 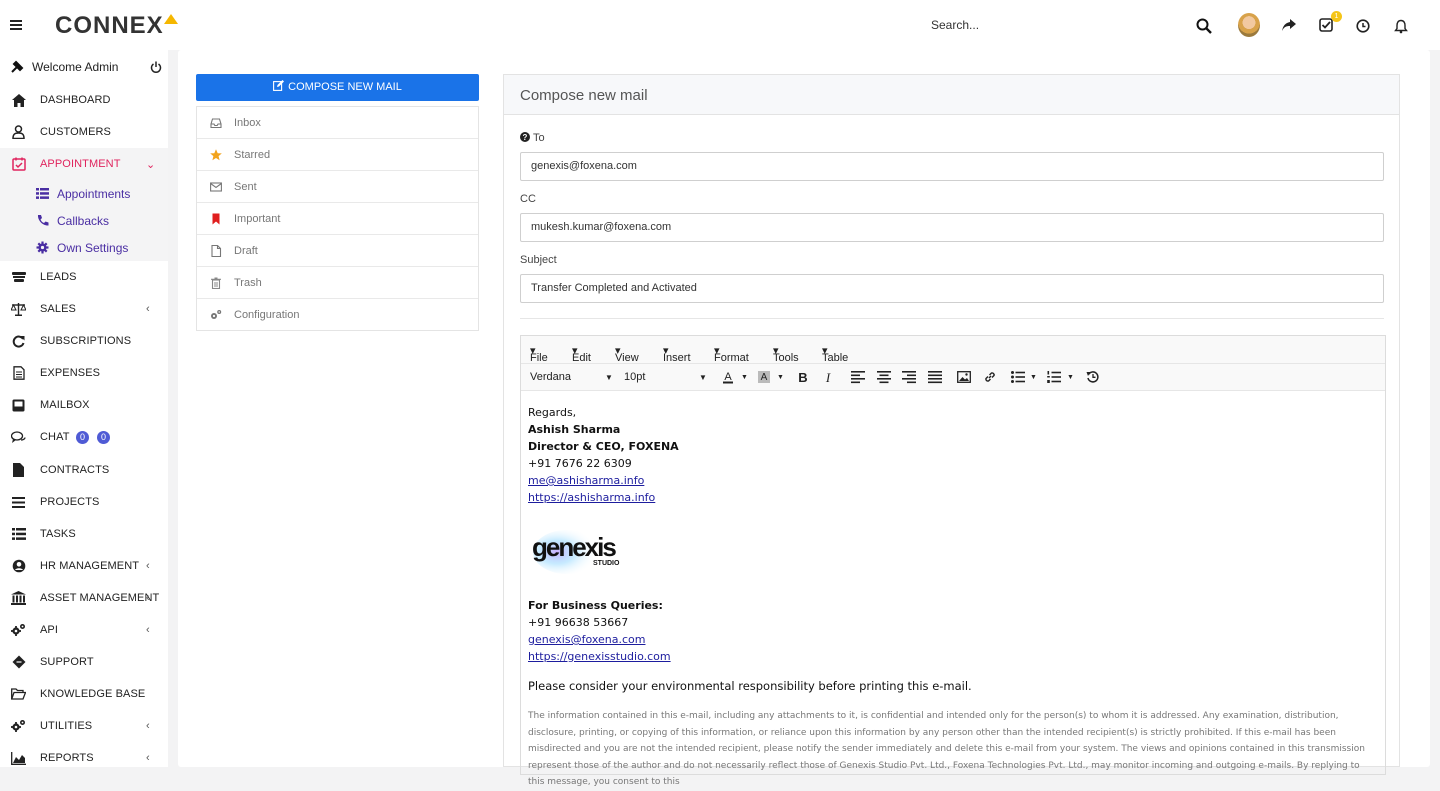 I want to click on trash-icon, so click(x=216, y=283).